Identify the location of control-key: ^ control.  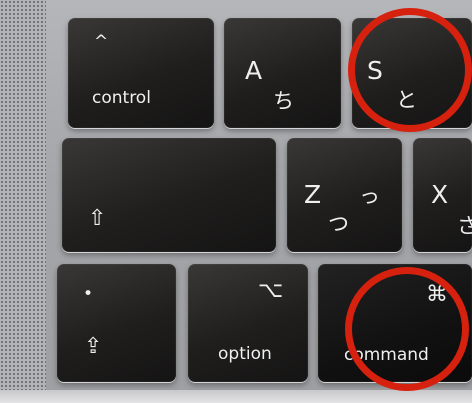
(141, 73).